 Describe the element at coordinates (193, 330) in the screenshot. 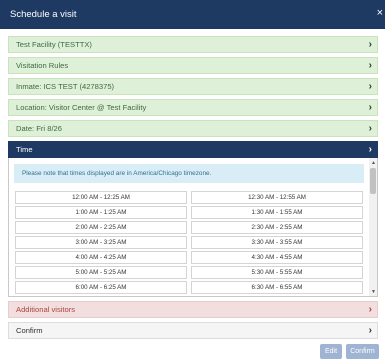

I see `step-confirm: Confirm ›` at that location.